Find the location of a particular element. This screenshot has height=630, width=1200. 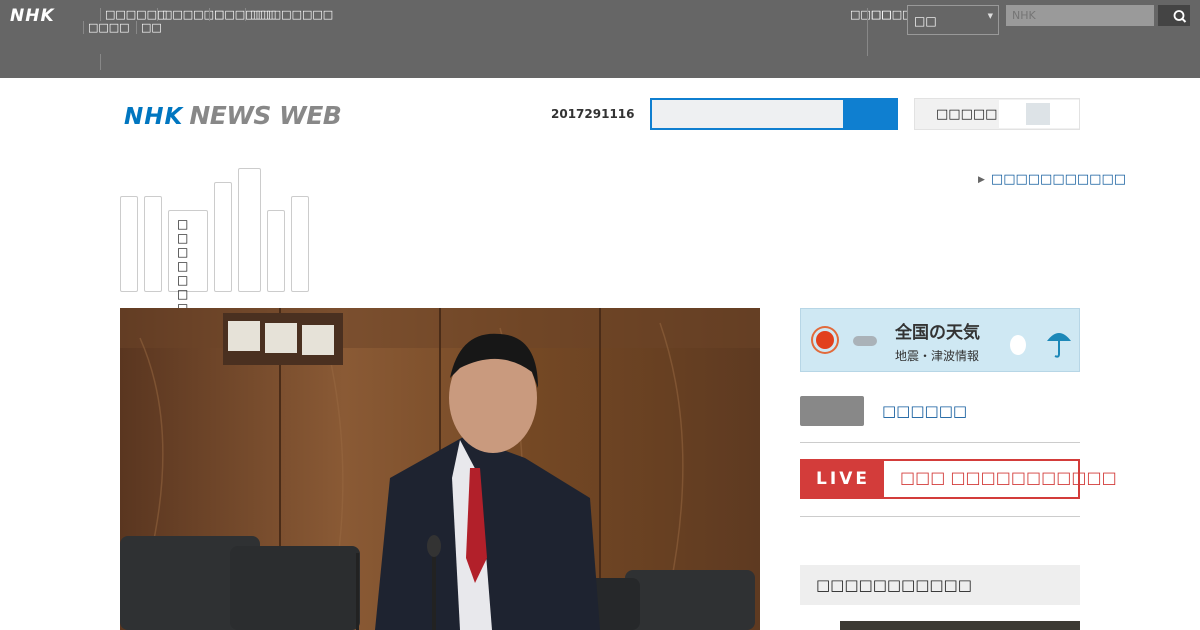

global-nav-item-6: □□□□□□□□ is located at coordinates (289, 14).